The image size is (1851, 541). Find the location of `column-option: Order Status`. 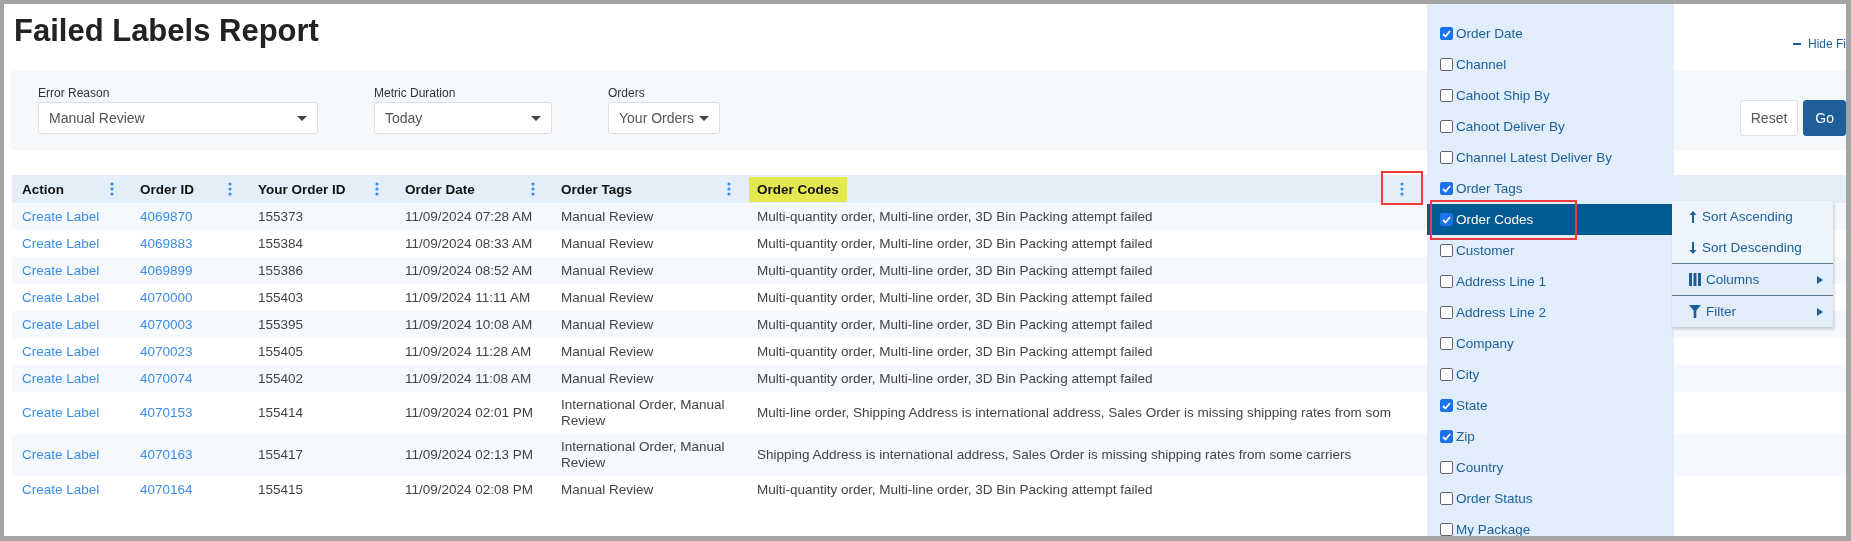

column-option: Order Status is located at coordinates (1550, 498).